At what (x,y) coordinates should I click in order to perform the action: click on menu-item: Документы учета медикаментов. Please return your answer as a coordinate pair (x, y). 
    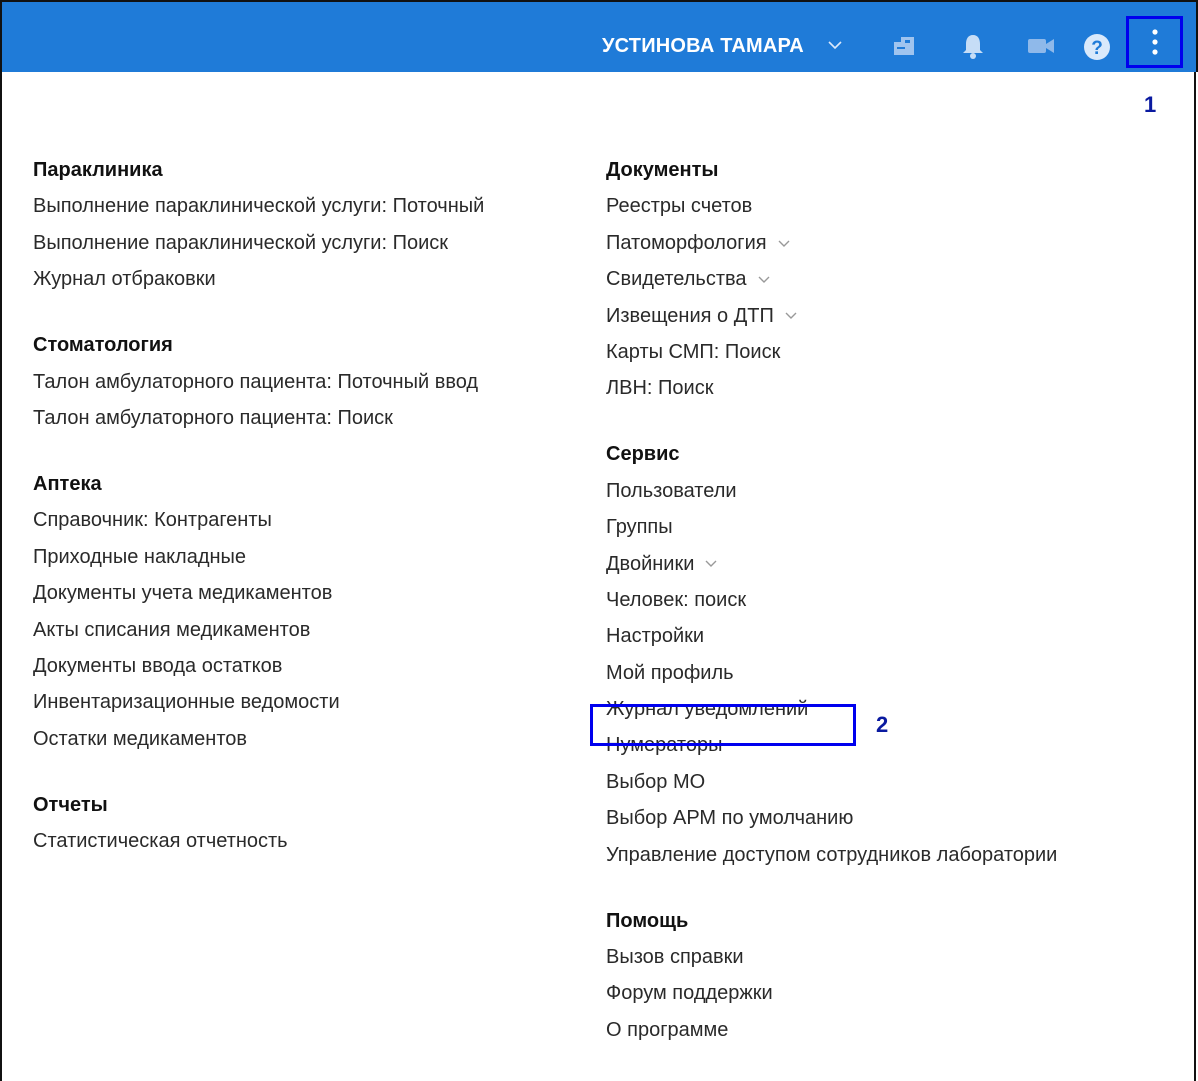
    Looking at the image, I should click on (258, 593).